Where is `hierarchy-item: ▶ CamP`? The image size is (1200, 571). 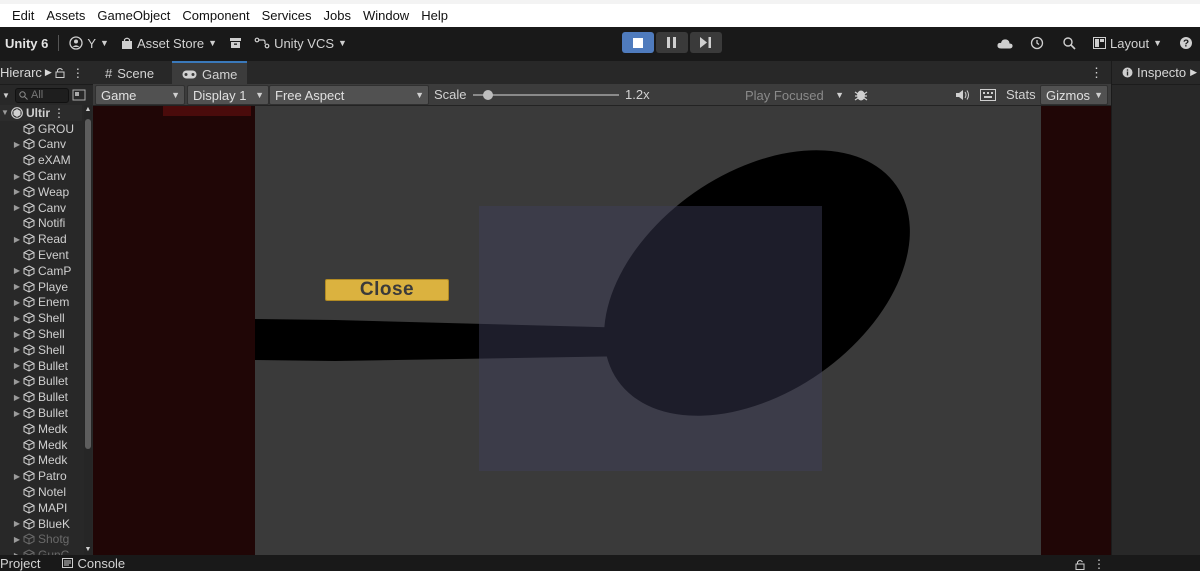 hierarchy-item: ▶ CamP is located at coordinates (41, 271).